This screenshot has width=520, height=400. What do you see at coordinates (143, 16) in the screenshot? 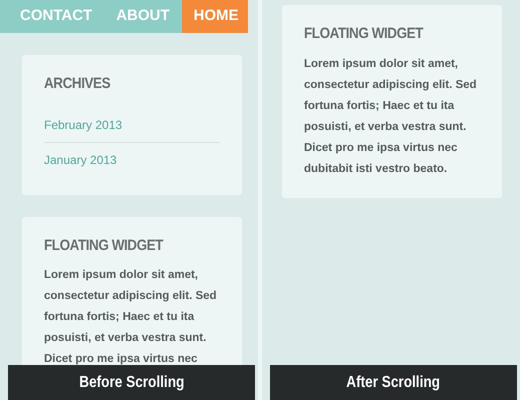
I see `nav-link: ABOUT` at bounding box center [143, 16].